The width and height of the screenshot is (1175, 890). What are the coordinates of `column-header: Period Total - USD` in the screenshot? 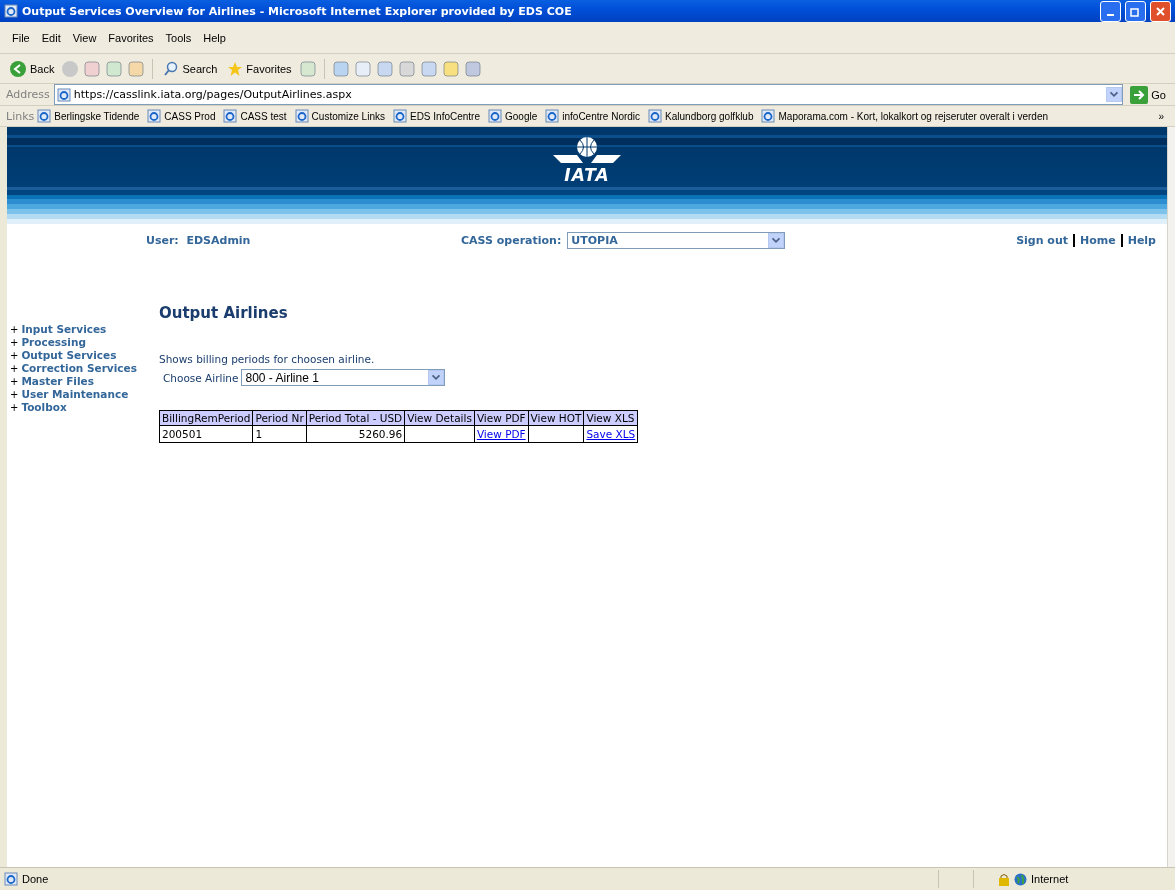 It's located at (355, 418).